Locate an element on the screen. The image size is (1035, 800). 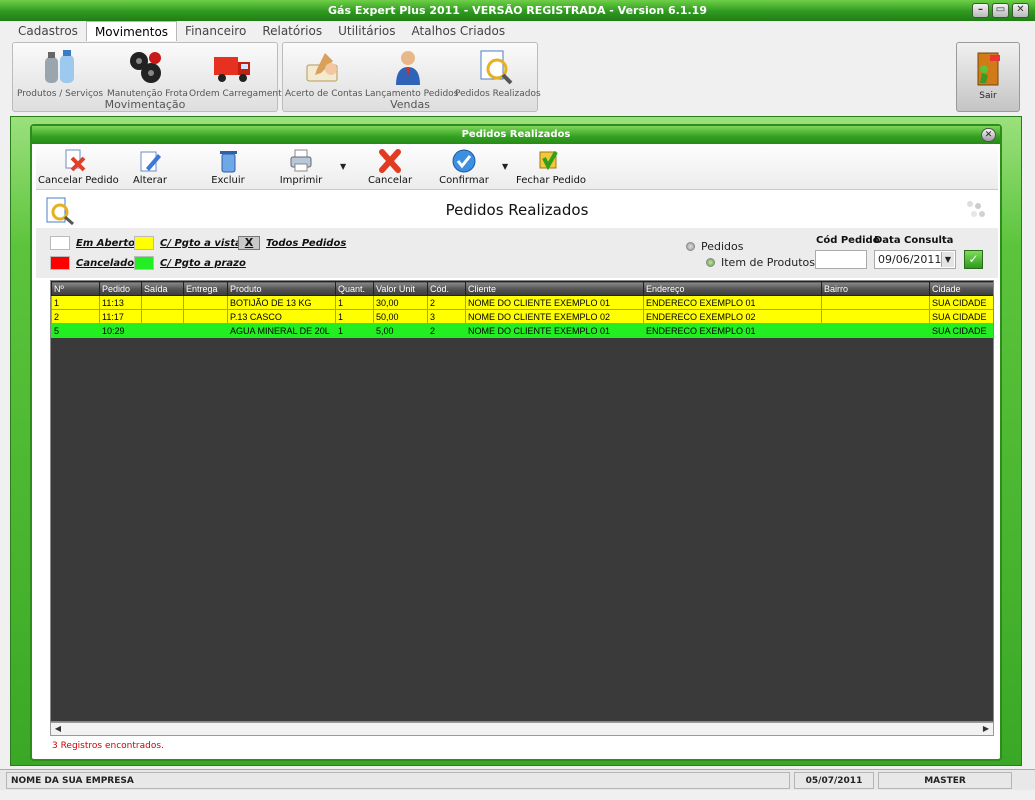
column-header: Bairro is located at coordinates (875, 288).